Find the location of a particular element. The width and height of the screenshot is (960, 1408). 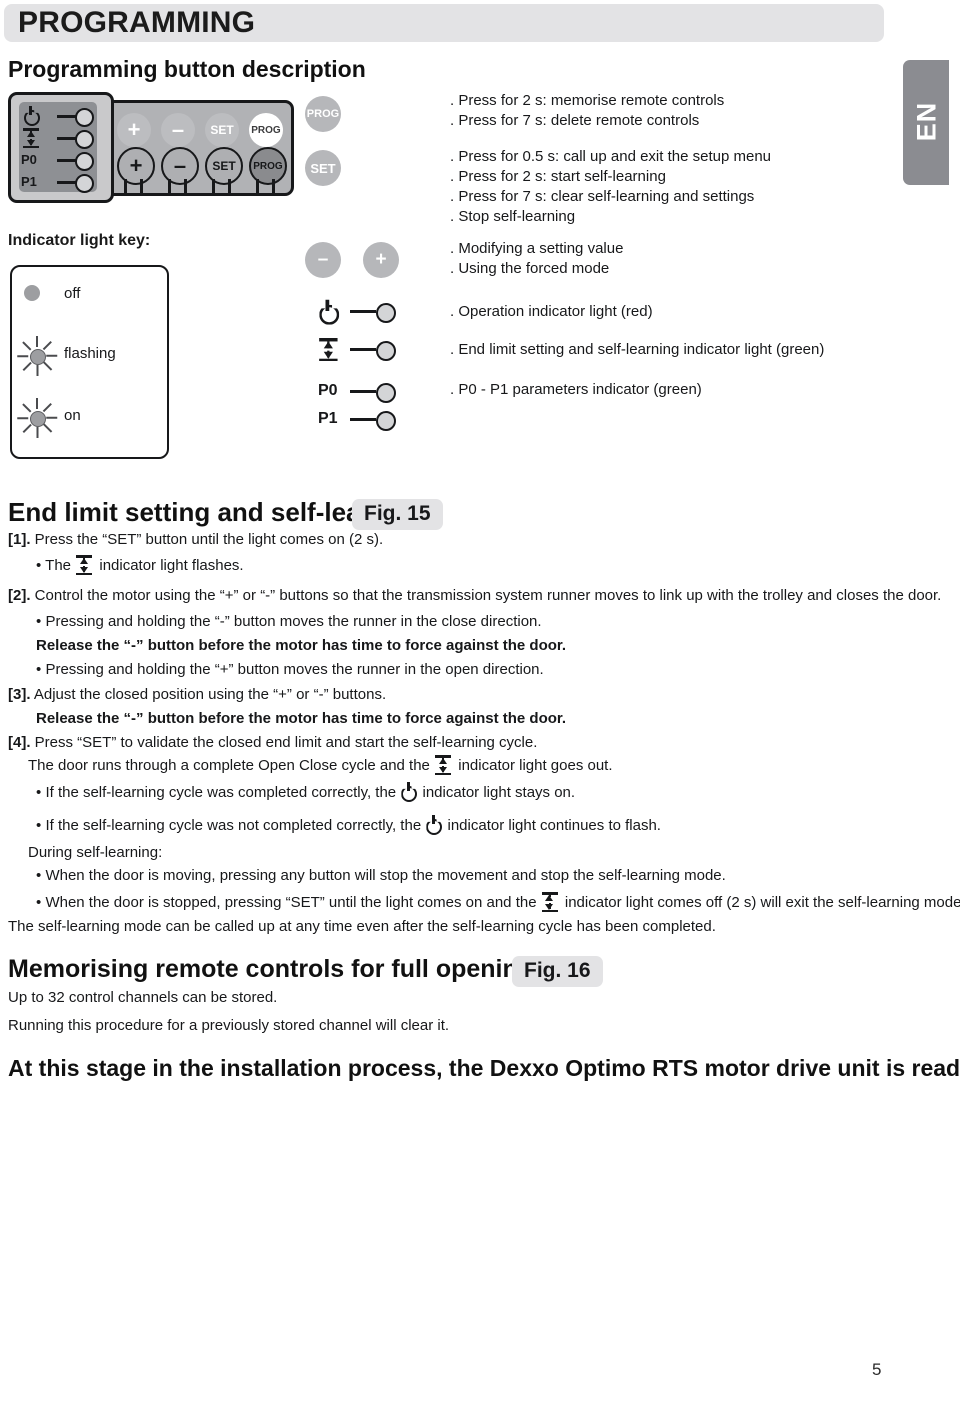

prog-description-line-2: . Press for 7 s: delete remote controls is located at coordinates (575, 120).